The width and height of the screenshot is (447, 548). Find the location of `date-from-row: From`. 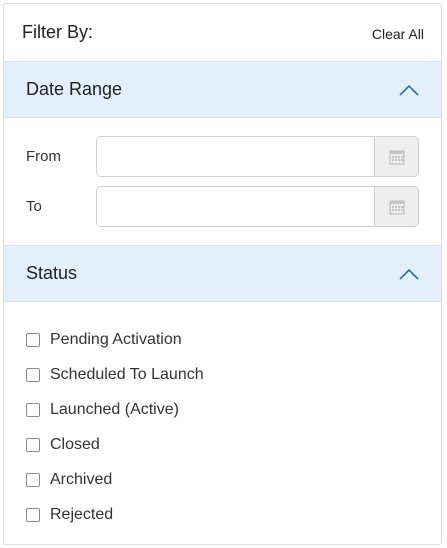

date-from-row: From is located at coordinates (222, 156).